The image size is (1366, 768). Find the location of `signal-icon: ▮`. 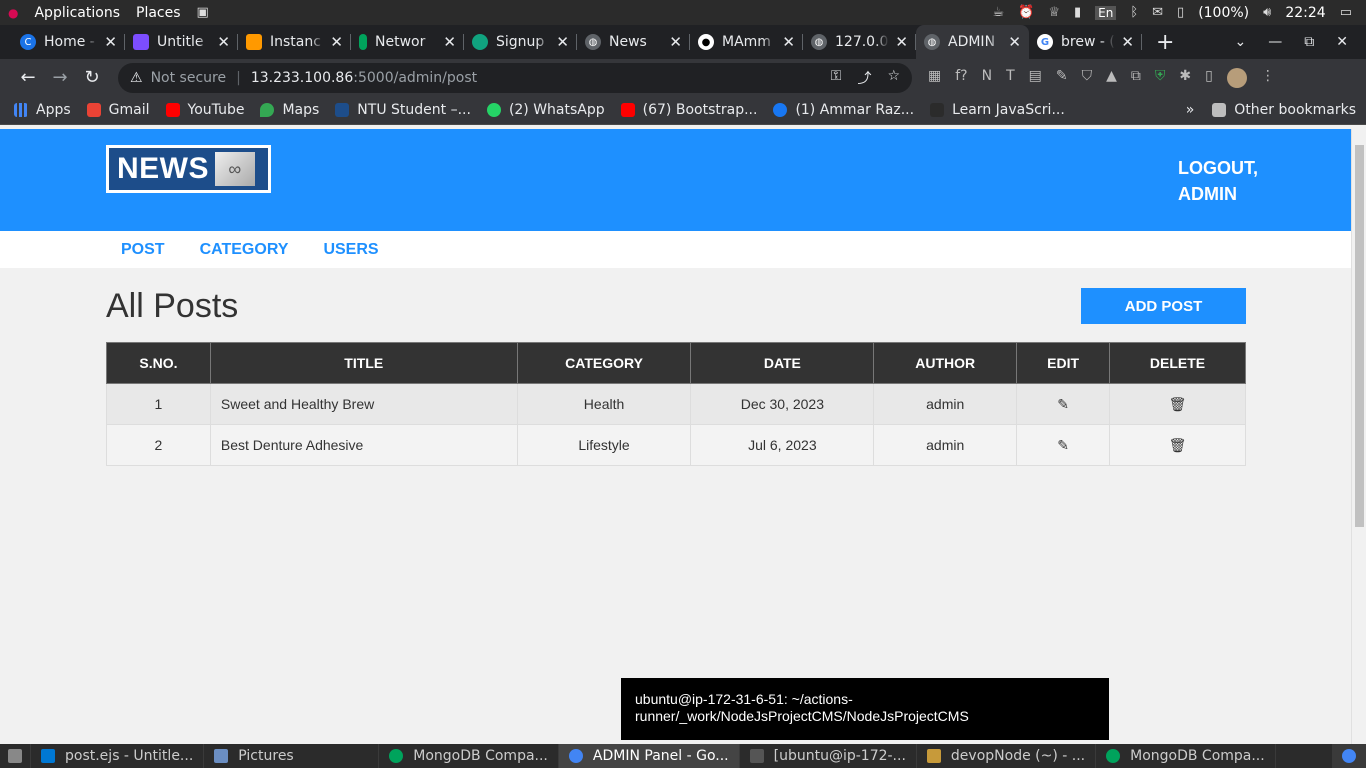

signal-icon: ▮ is located at coordinates (1077, 12).